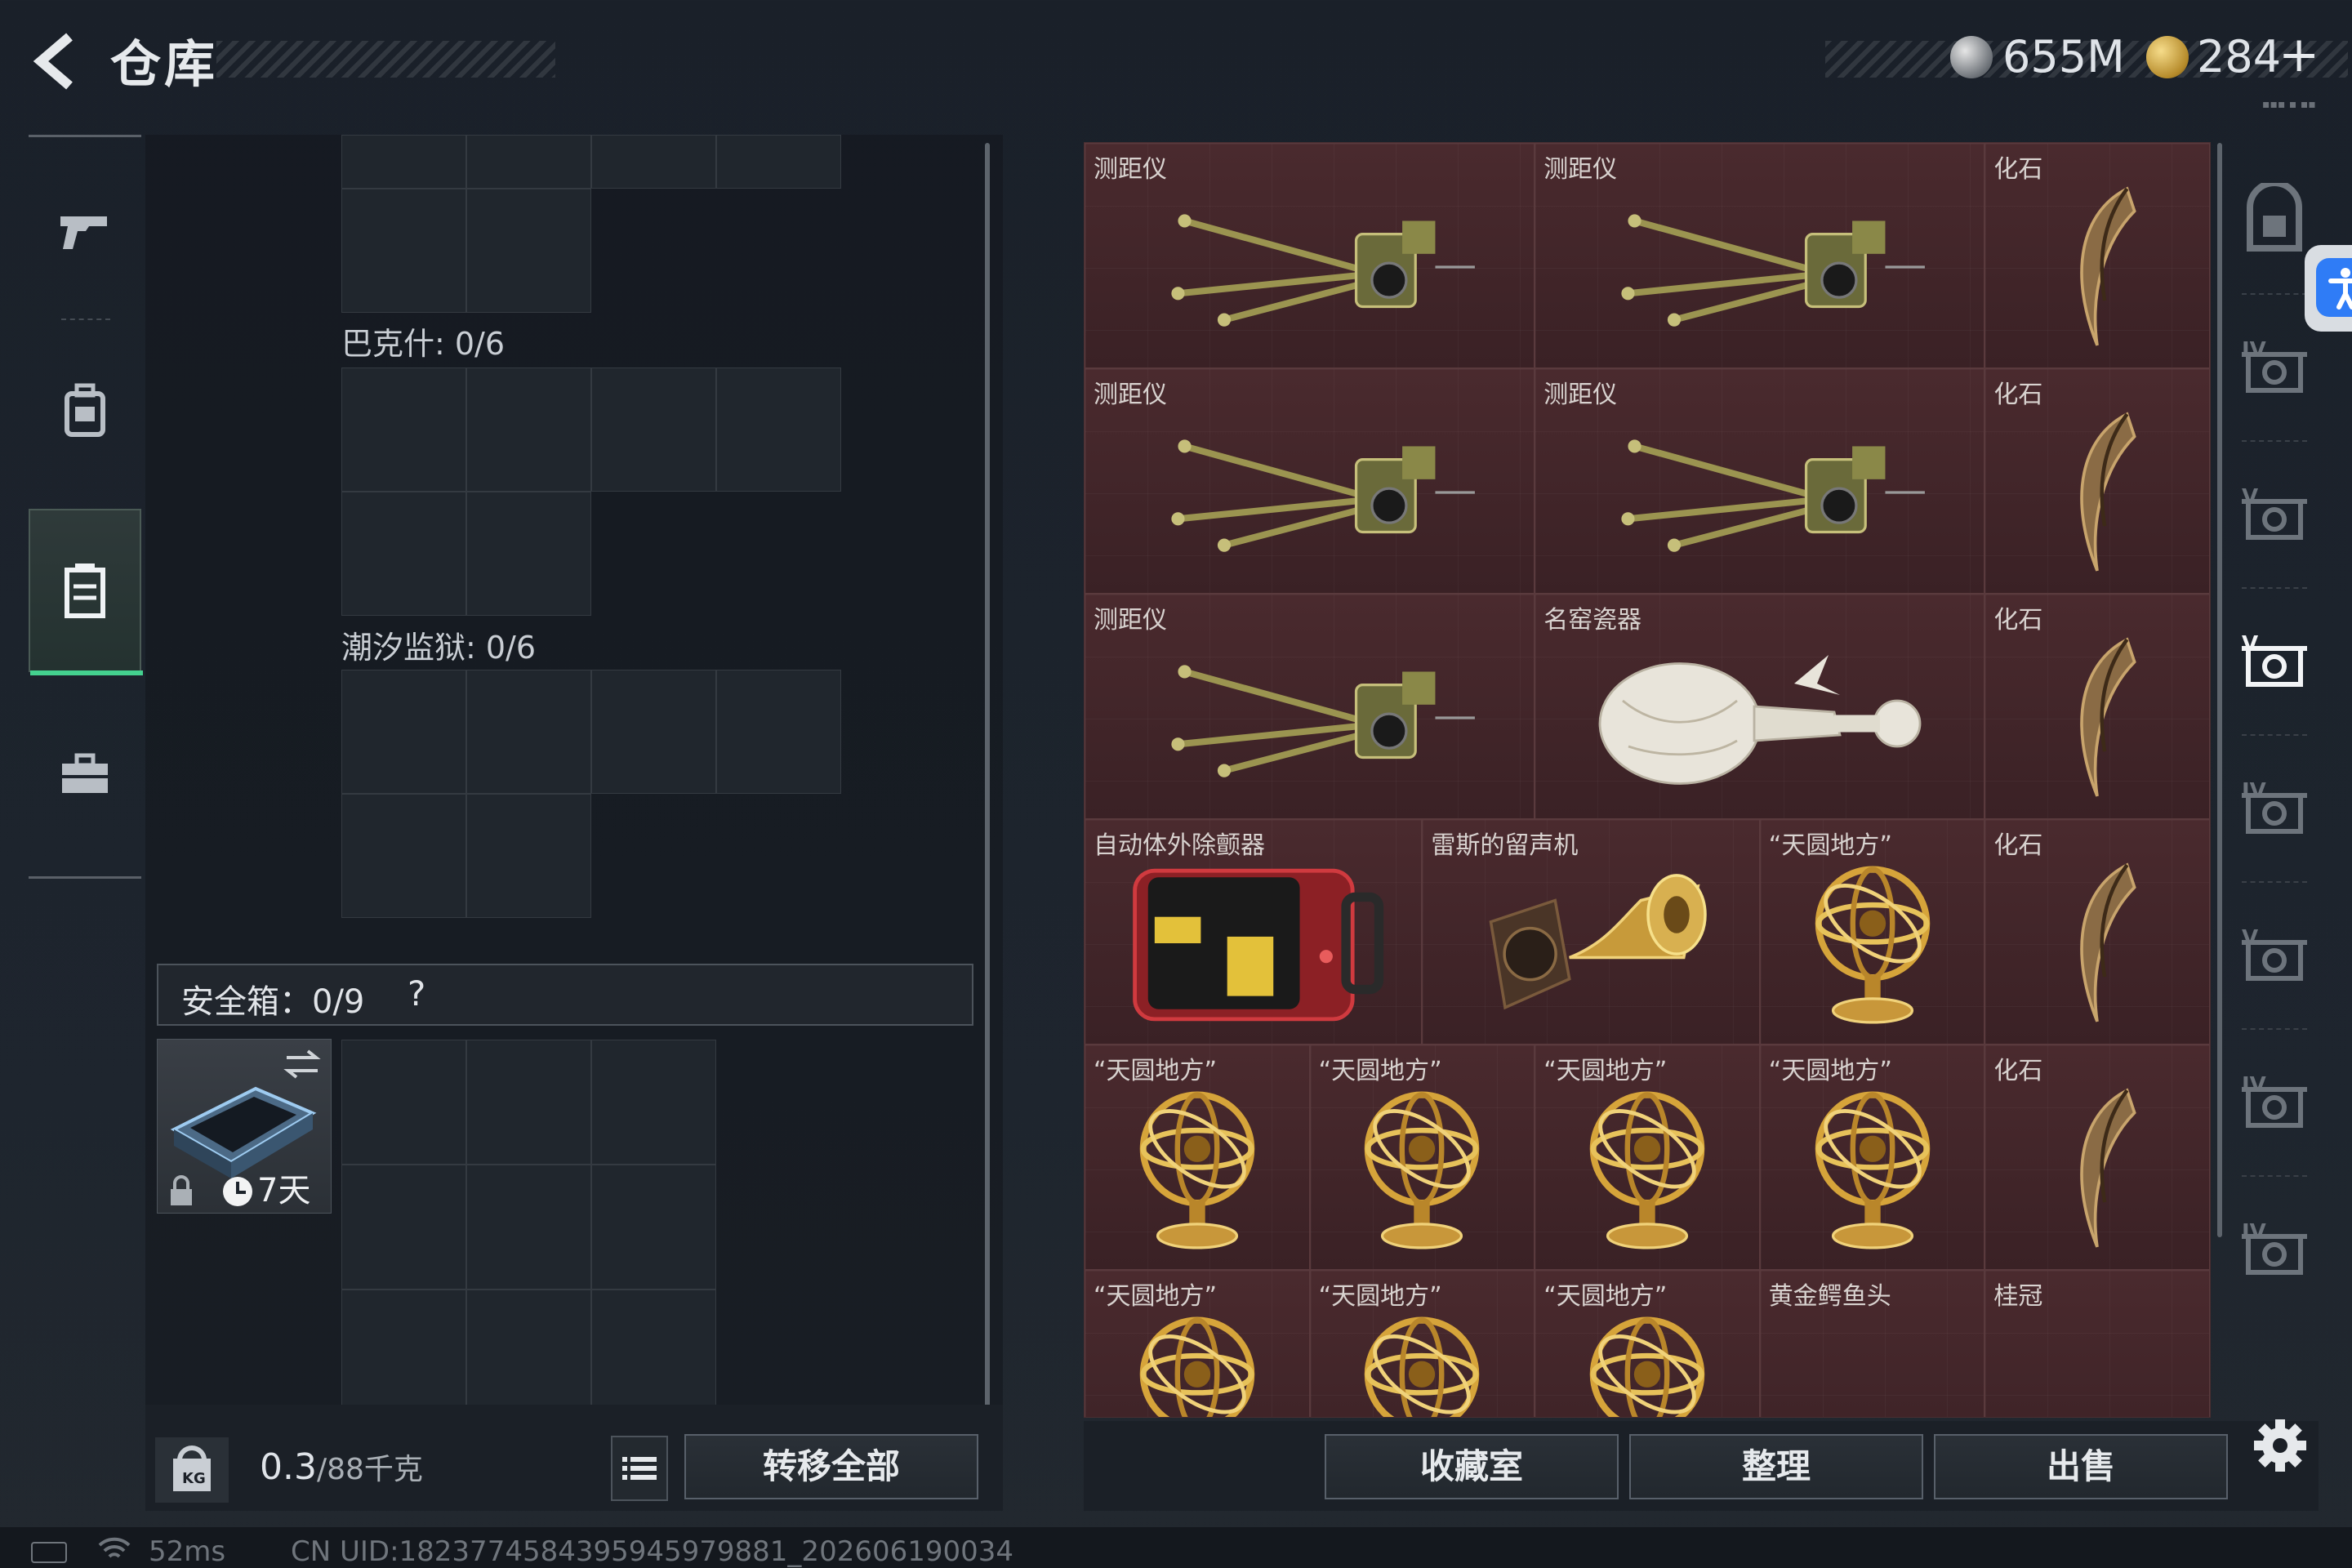 The width and height of the screenshot is (2352, 1568). I want to click on stash-scrollbar, so click(2219, 690).